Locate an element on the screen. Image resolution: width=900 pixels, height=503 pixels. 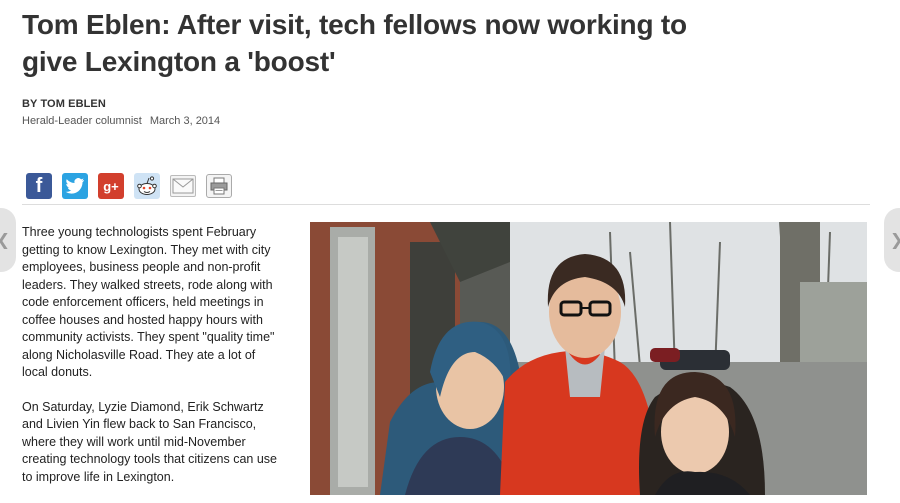
google-plus-icon: g+ is located at coordinates (111, 186).